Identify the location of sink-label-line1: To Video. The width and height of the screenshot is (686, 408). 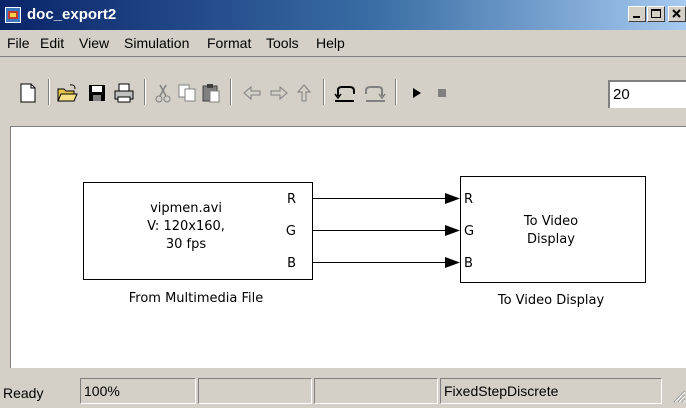
(550, 221).